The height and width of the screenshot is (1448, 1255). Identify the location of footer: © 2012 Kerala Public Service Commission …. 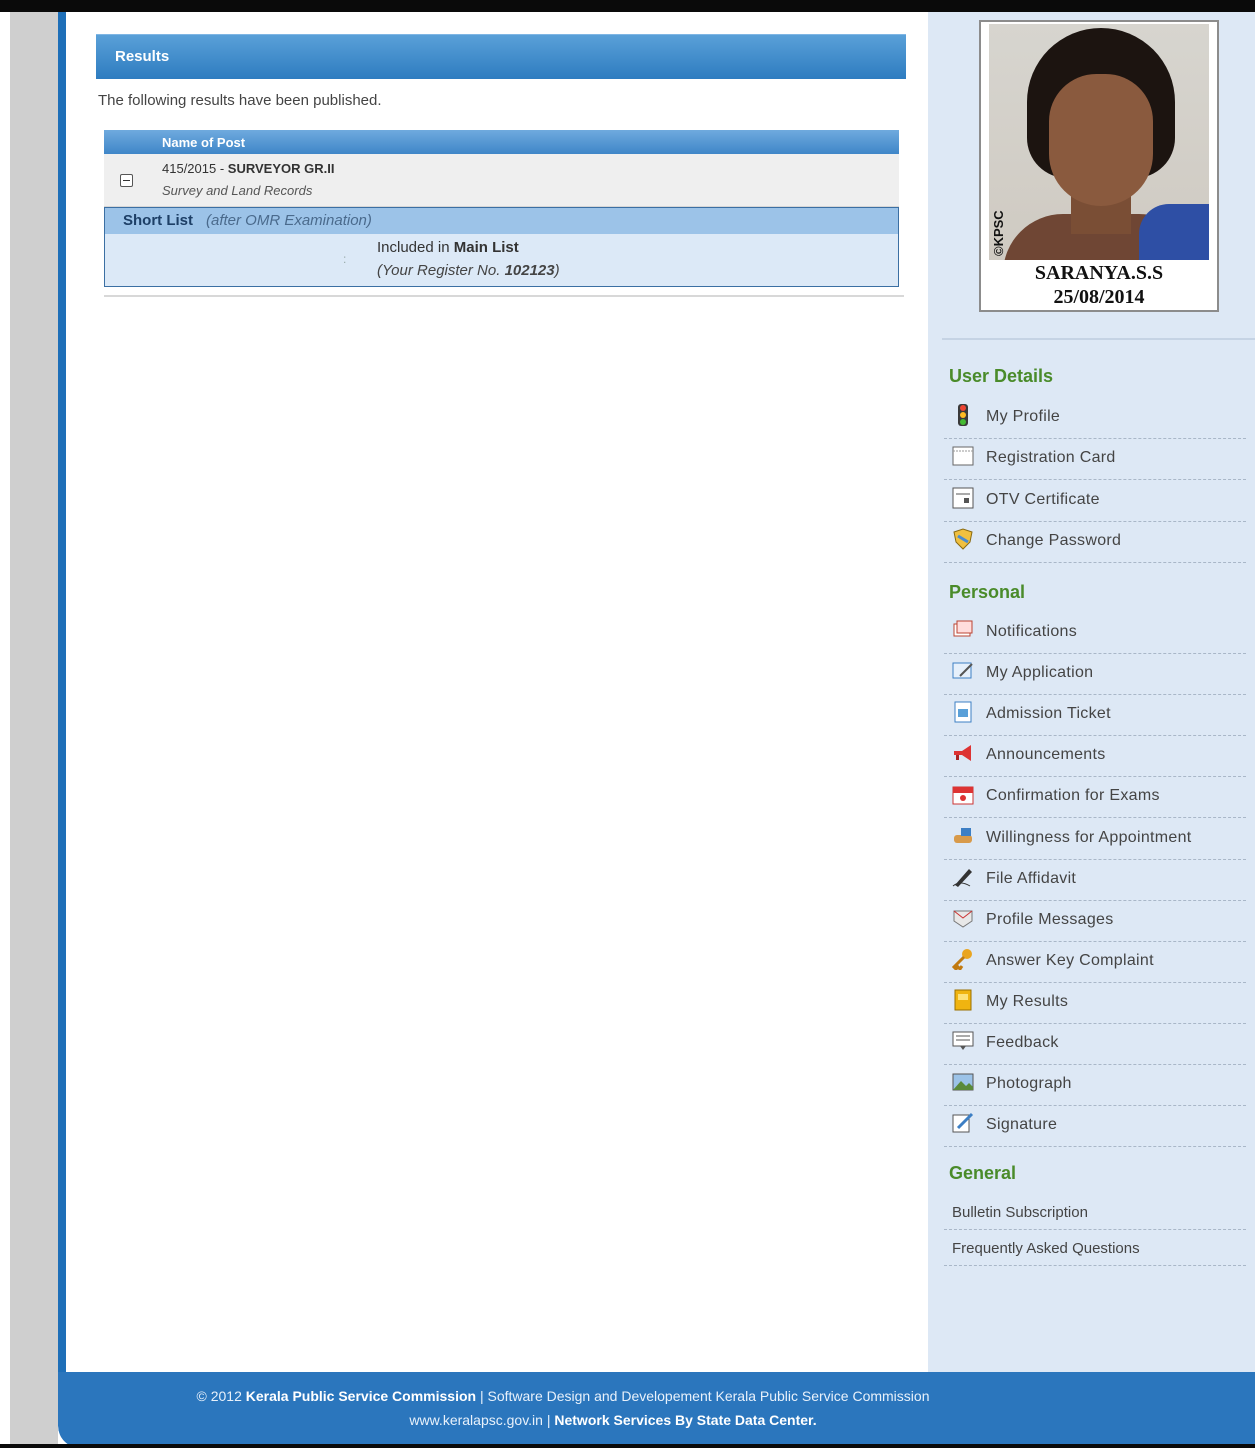
(656, 1410).